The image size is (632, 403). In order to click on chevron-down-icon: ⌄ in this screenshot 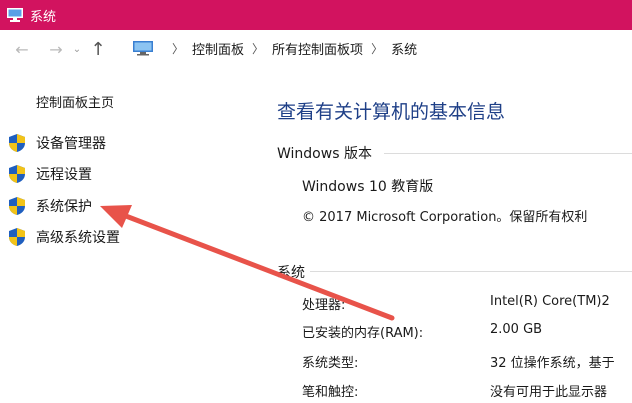, I will do `click(77, 49)`.